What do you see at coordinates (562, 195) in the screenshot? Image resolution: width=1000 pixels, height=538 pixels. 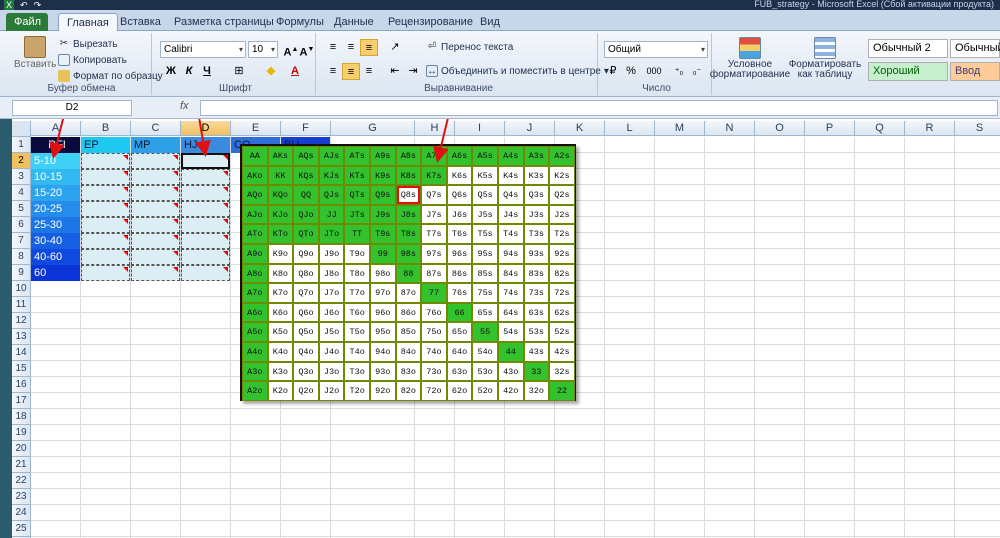 I see `hand-cell: Q2s` at bounding box center [562, 195].